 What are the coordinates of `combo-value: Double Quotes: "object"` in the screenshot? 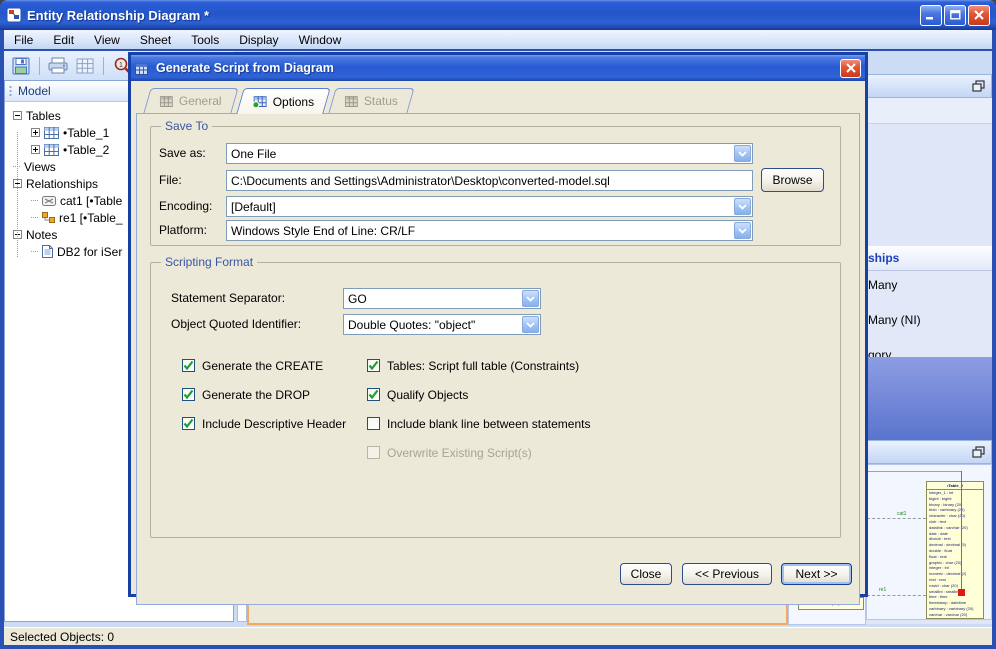 It's located at (412, 324).